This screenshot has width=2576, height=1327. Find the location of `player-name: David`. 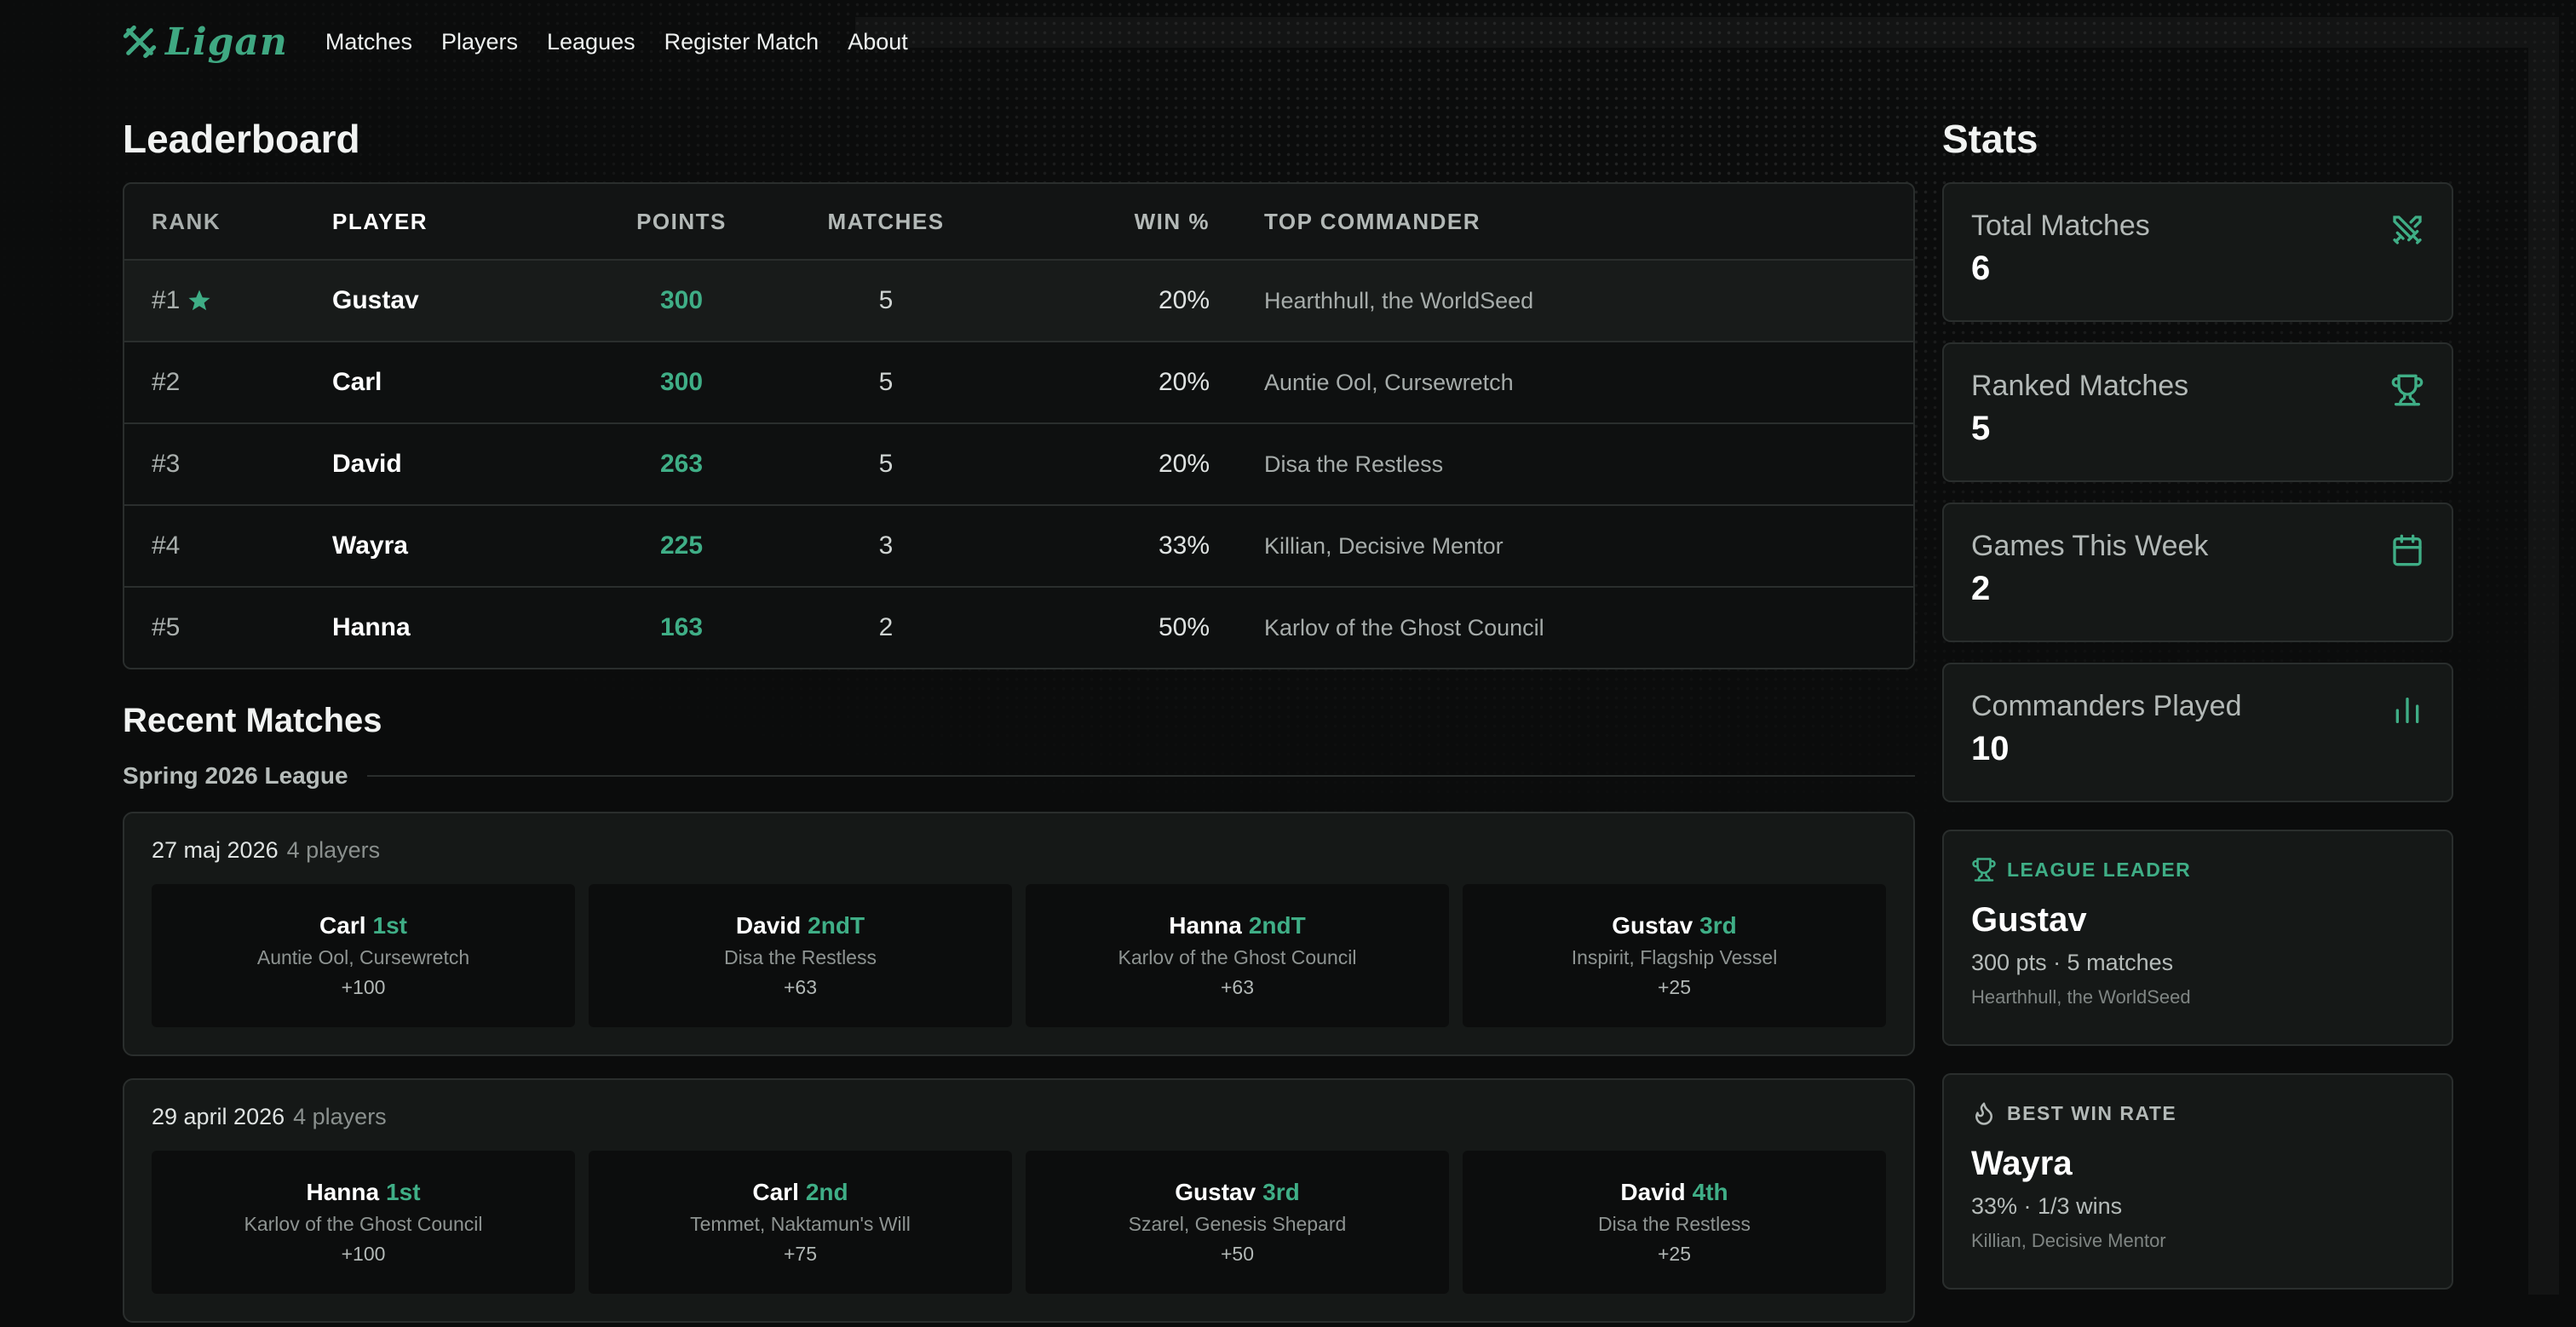

player-name: David is located at coordinates (469, 464).